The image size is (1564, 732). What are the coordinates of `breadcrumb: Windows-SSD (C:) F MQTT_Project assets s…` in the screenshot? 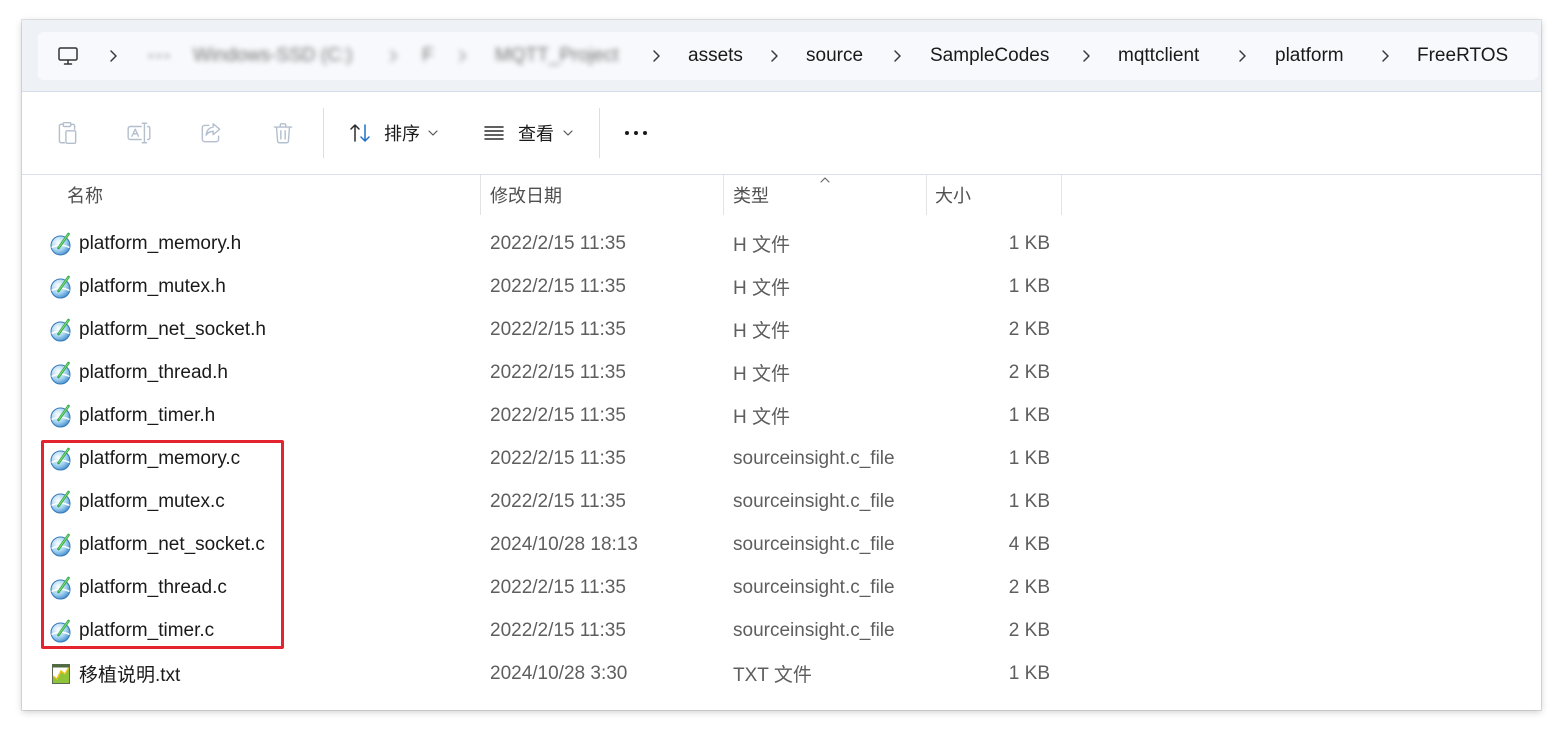 It's located at (788, 56).